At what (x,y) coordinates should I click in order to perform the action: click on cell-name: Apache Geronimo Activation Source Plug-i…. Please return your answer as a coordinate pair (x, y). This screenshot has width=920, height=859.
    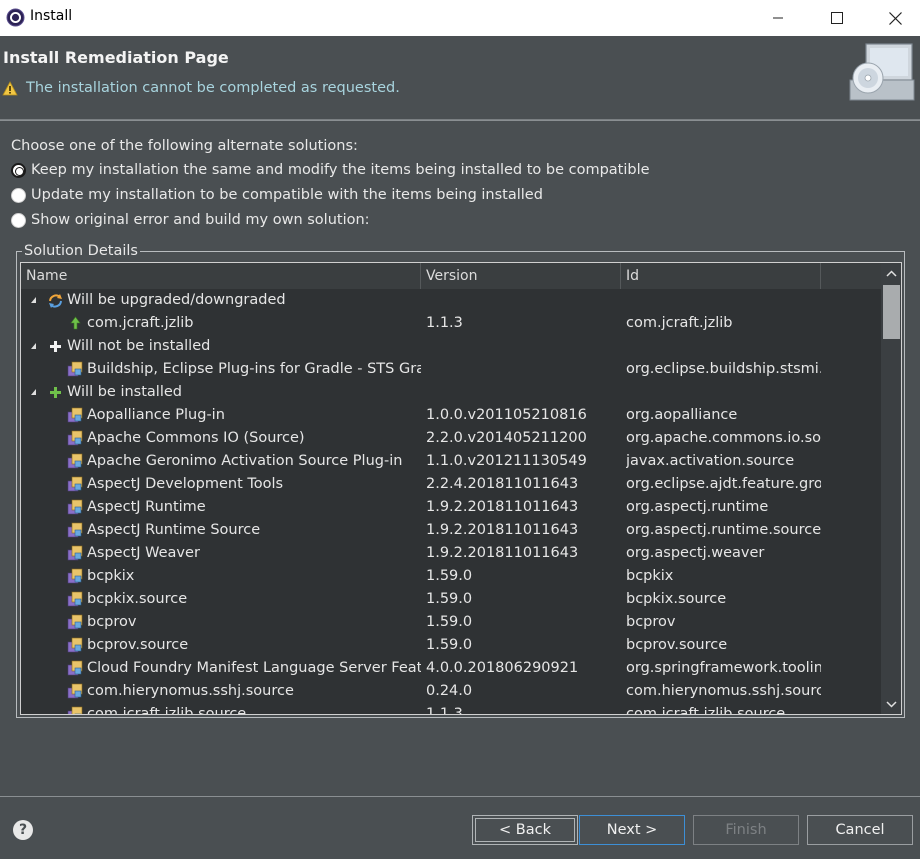
    Looking at the image, I should click on (245, 461).